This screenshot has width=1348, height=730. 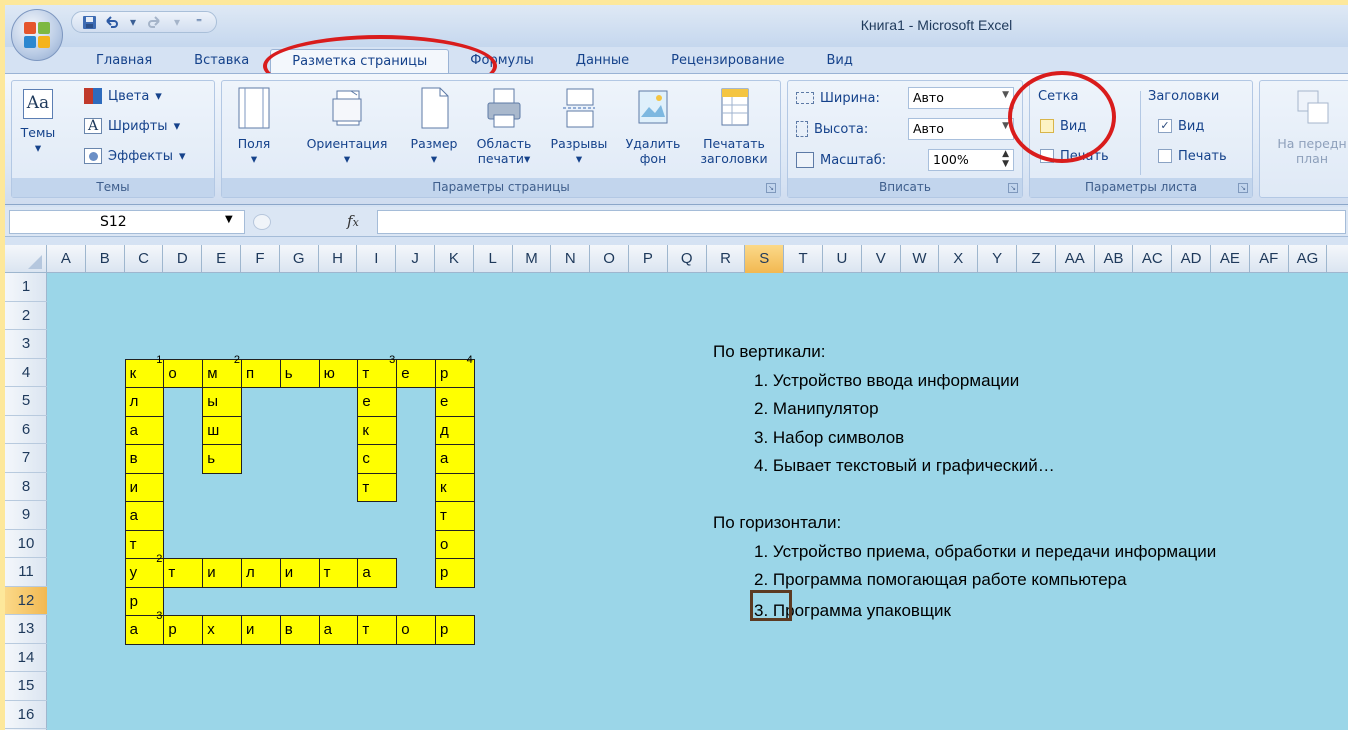 What do you see at coordinates (377, 371) in the screenshot?
I see `crossword-cell-i4: т3` at bounding box center [377, 371].